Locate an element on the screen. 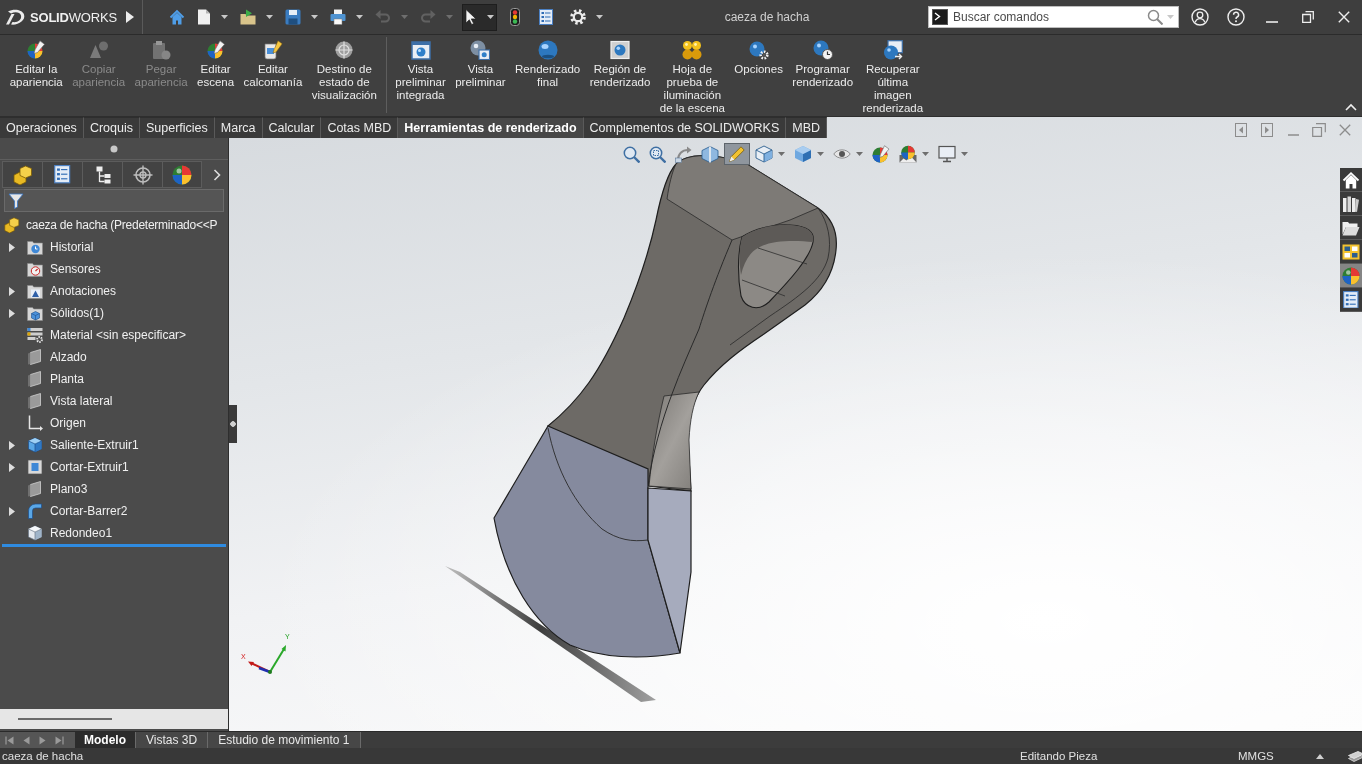  ribbon-button: Recuperar última imagen renderizada is located at coordinates (892, 77).